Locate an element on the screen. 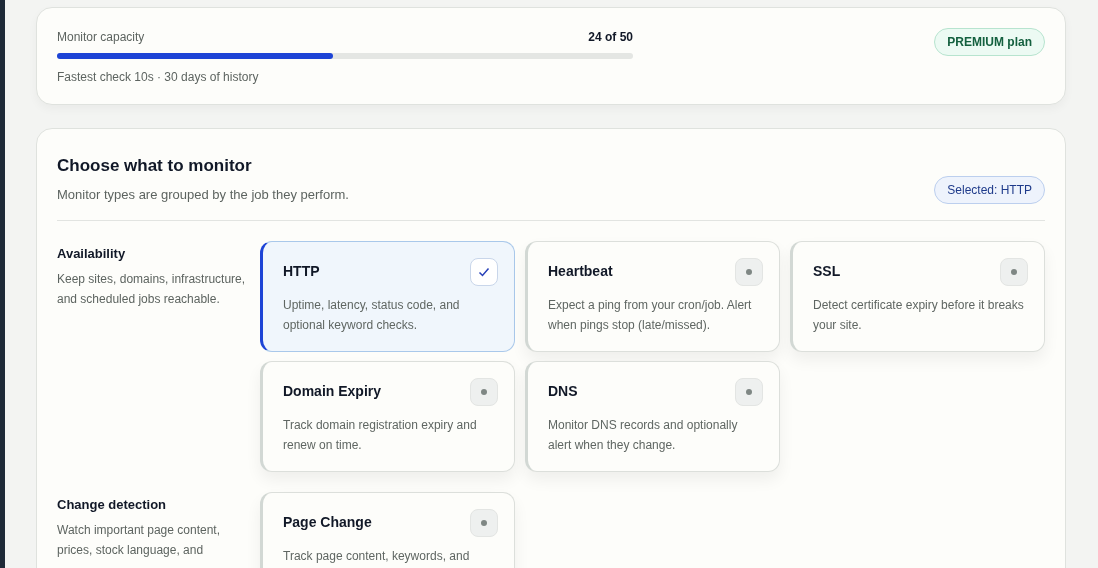 Image resolution: width=1098 pixels, height=568 pixels. check-icon is located at coordinates (484, 272).